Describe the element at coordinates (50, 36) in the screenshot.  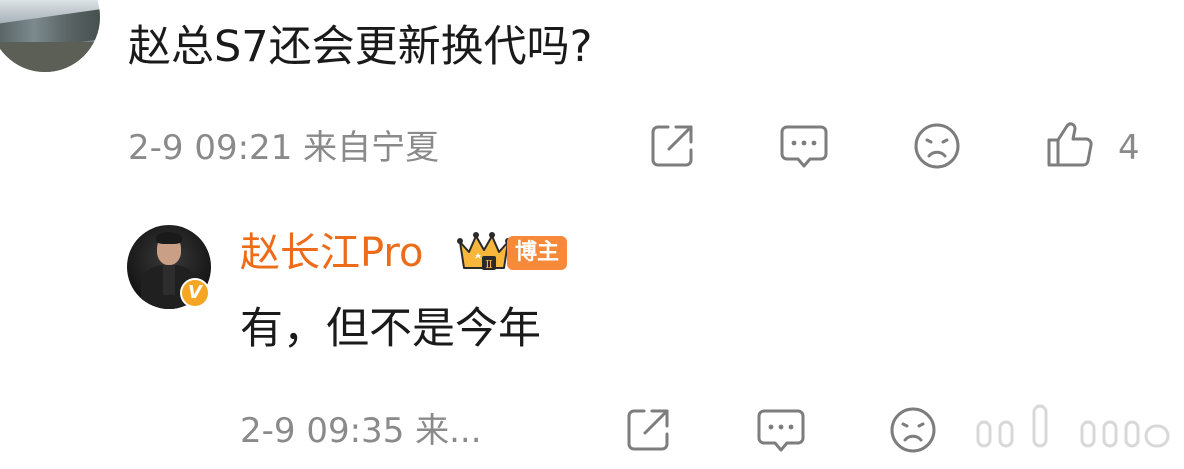
I see `commenter-avatar` at that location.